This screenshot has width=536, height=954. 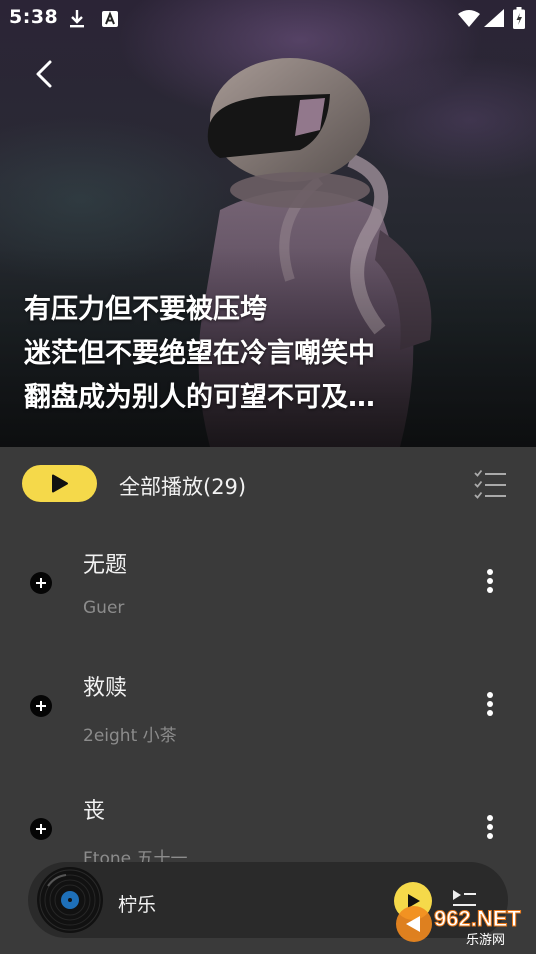 I want to click on song-row: 救赎 2eight 小茶, so click(x=268, y=707).